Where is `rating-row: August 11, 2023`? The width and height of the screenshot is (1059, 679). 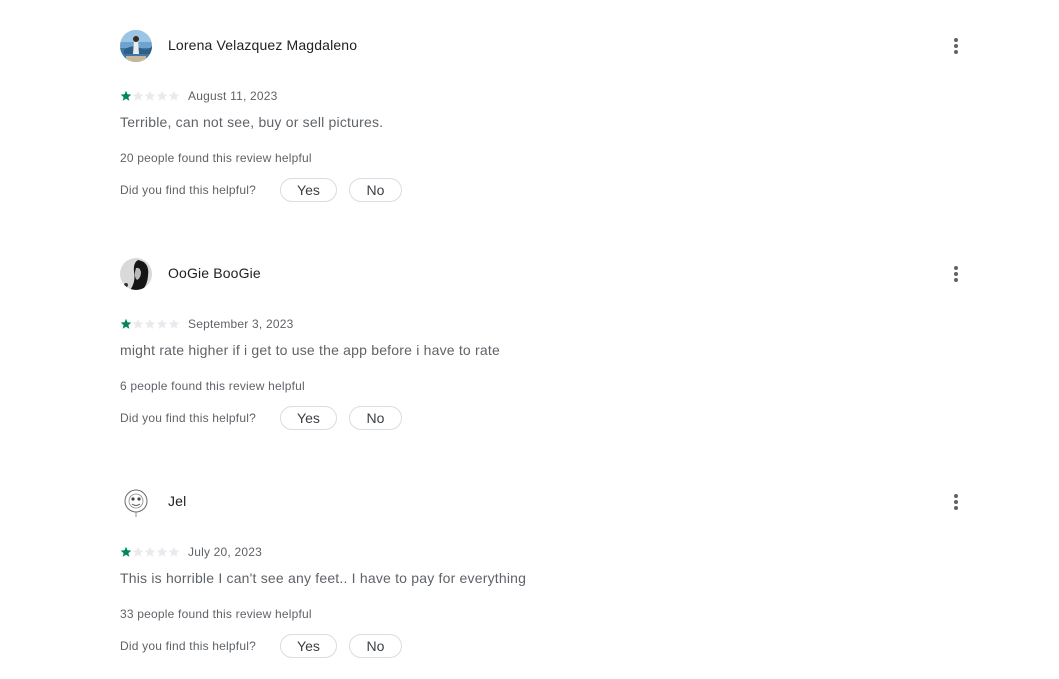
rating-row: August 11, 2023 is located at coordinates (199, 96).